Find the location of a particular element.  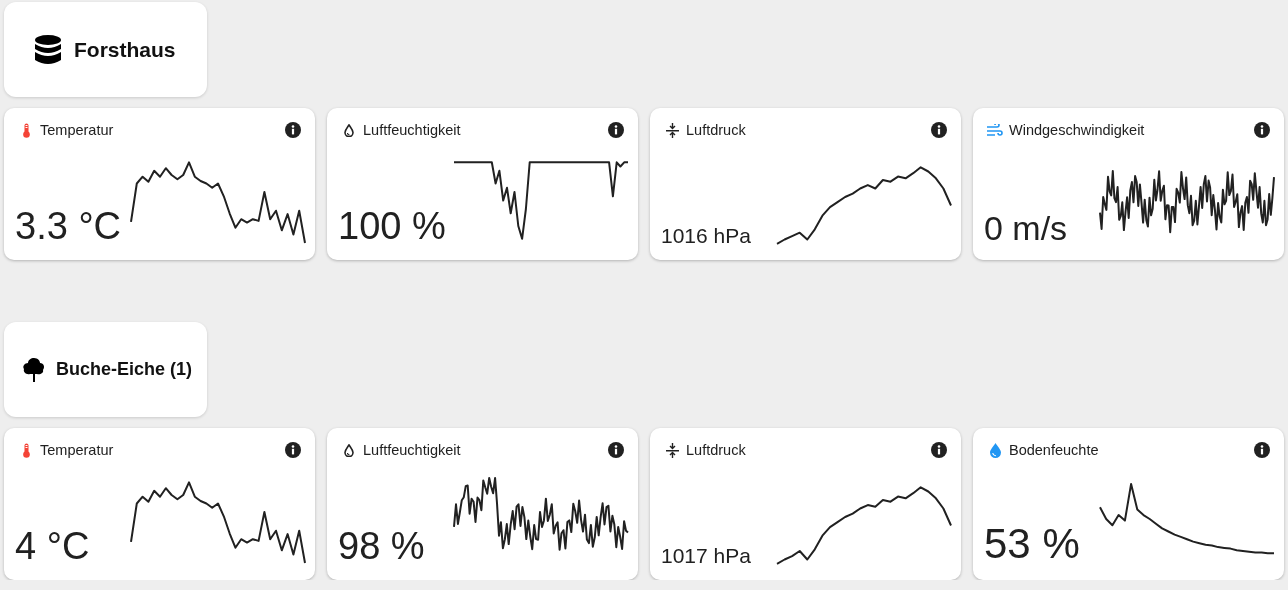

sensor-value: 3.3 °C is located at coordinates (68, 226).